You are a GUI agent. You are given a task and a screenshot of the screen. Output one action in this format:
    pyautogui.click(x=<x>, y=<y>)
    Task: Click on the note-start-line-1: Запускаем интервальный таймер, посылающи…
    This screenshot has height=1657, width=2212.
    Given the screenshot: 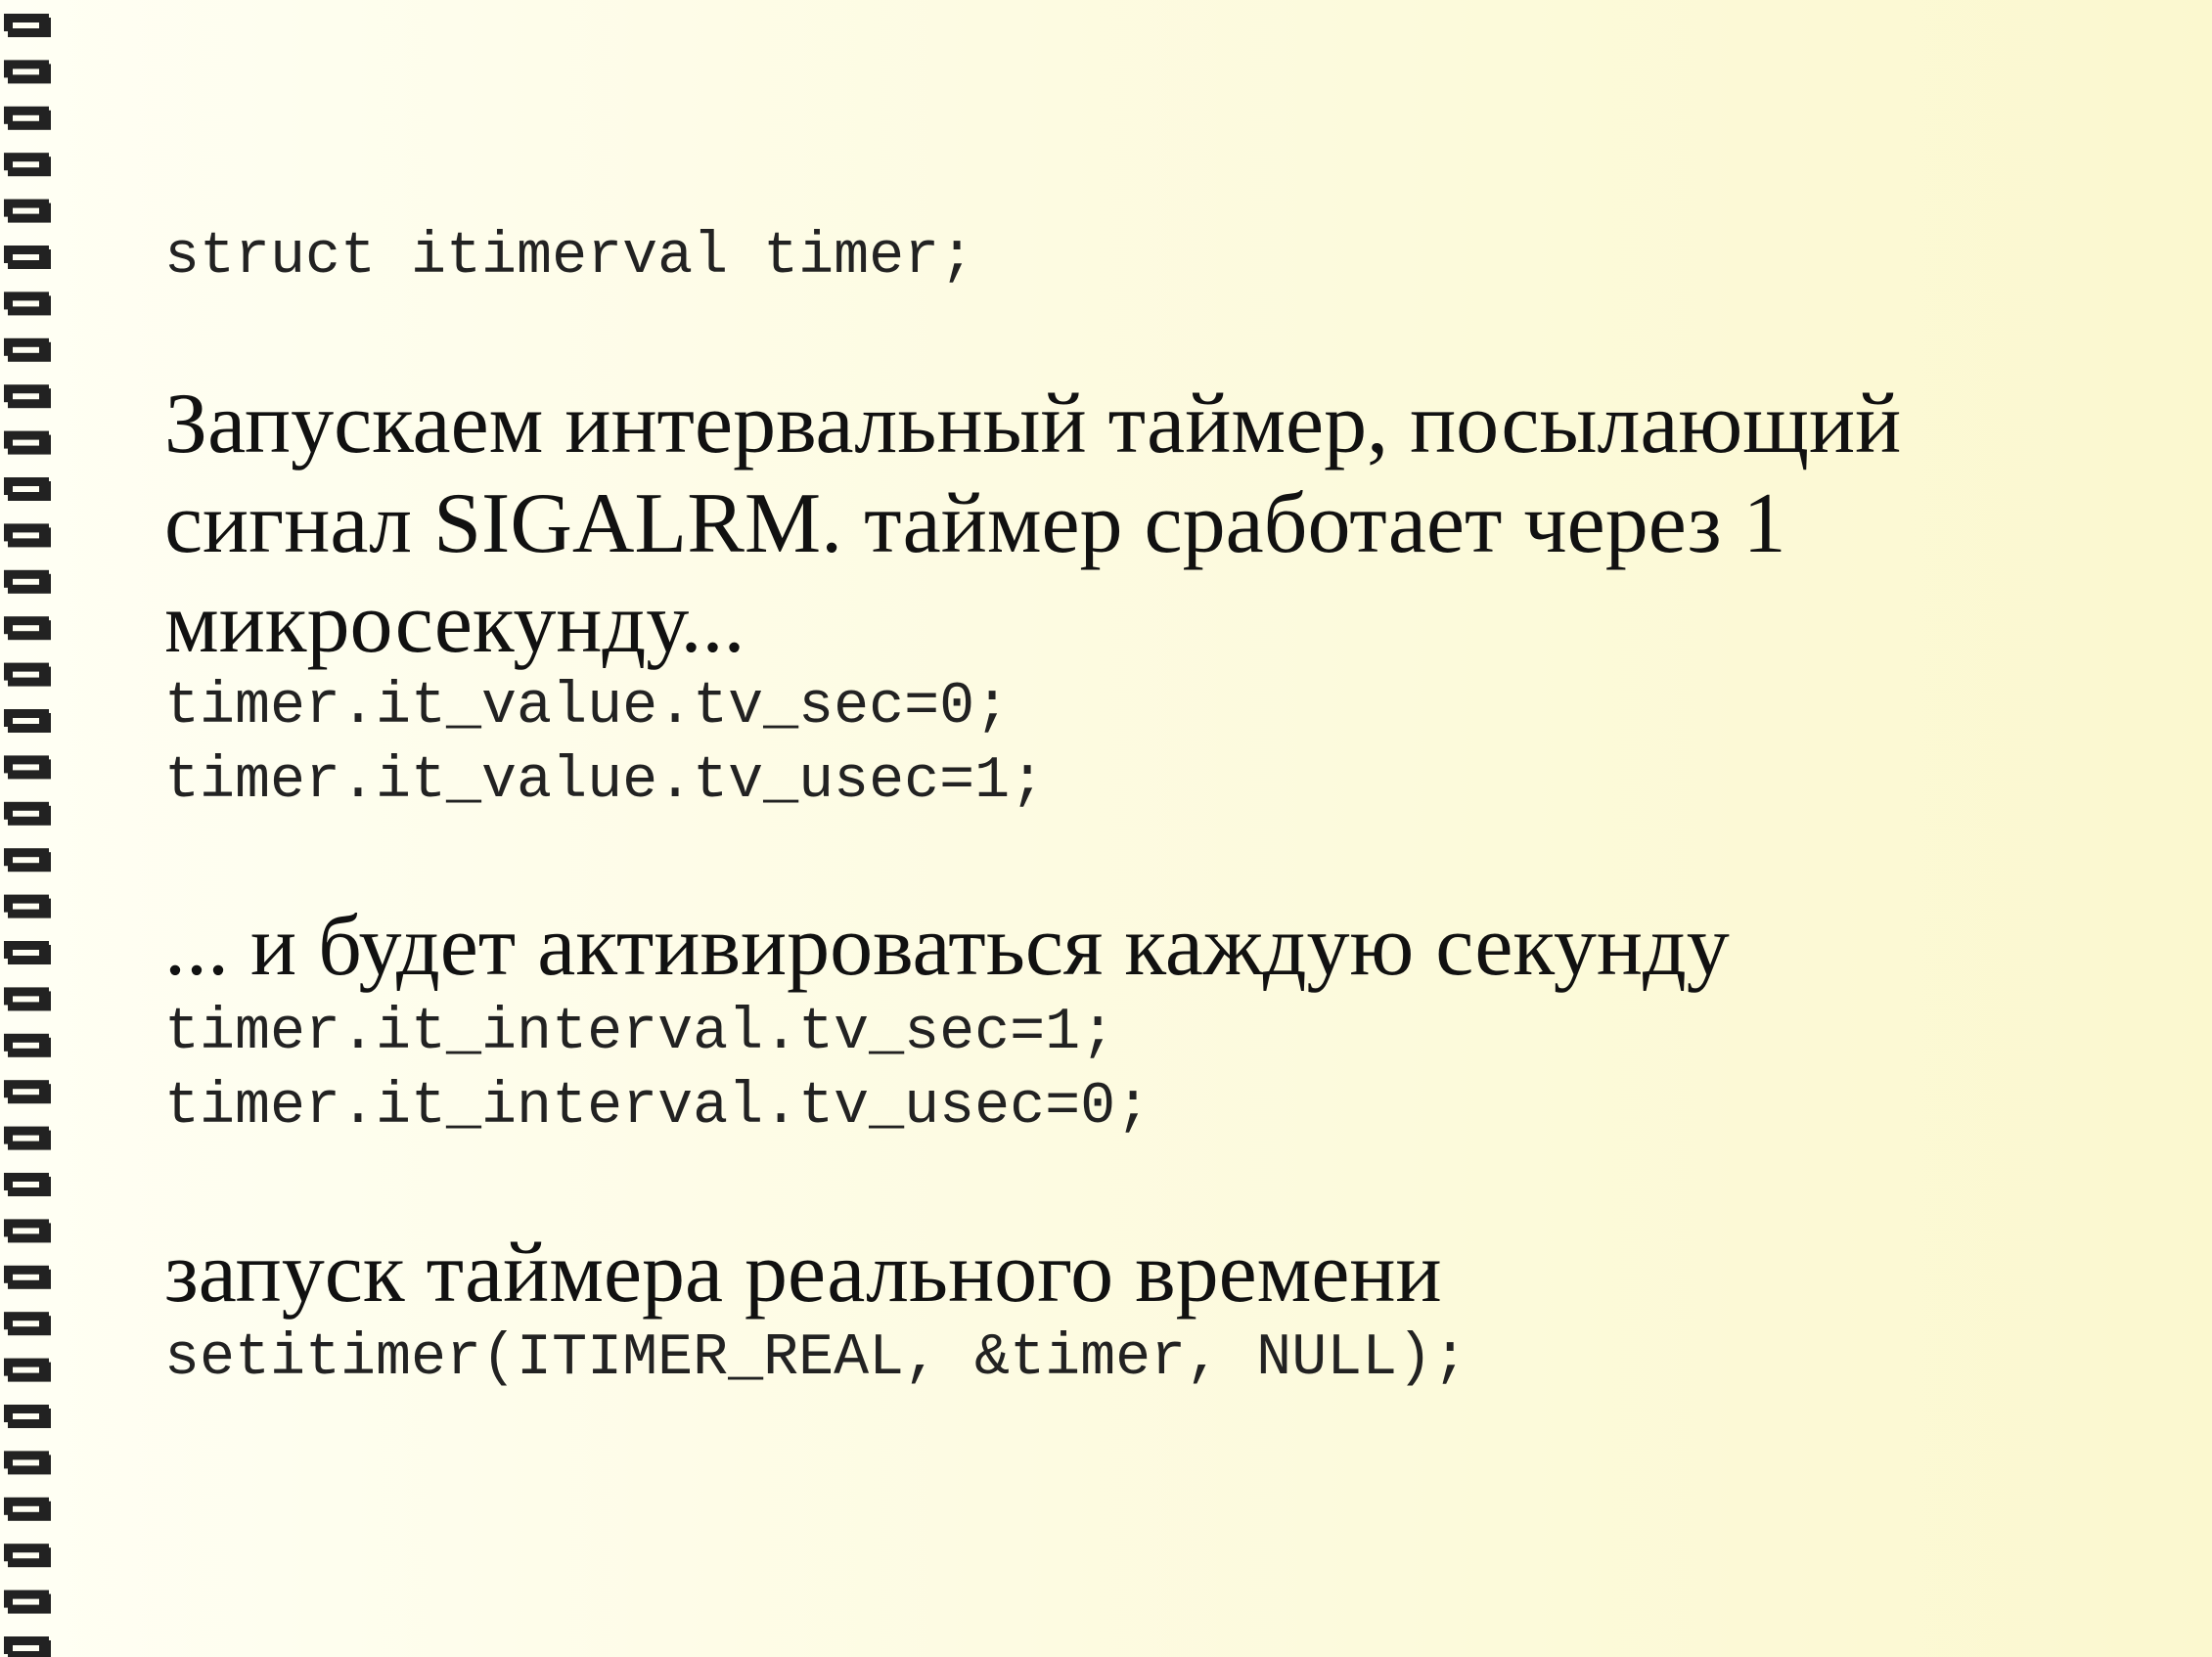 What is the action you would take?
    pyautogui.click(x=1033, y=424)
    